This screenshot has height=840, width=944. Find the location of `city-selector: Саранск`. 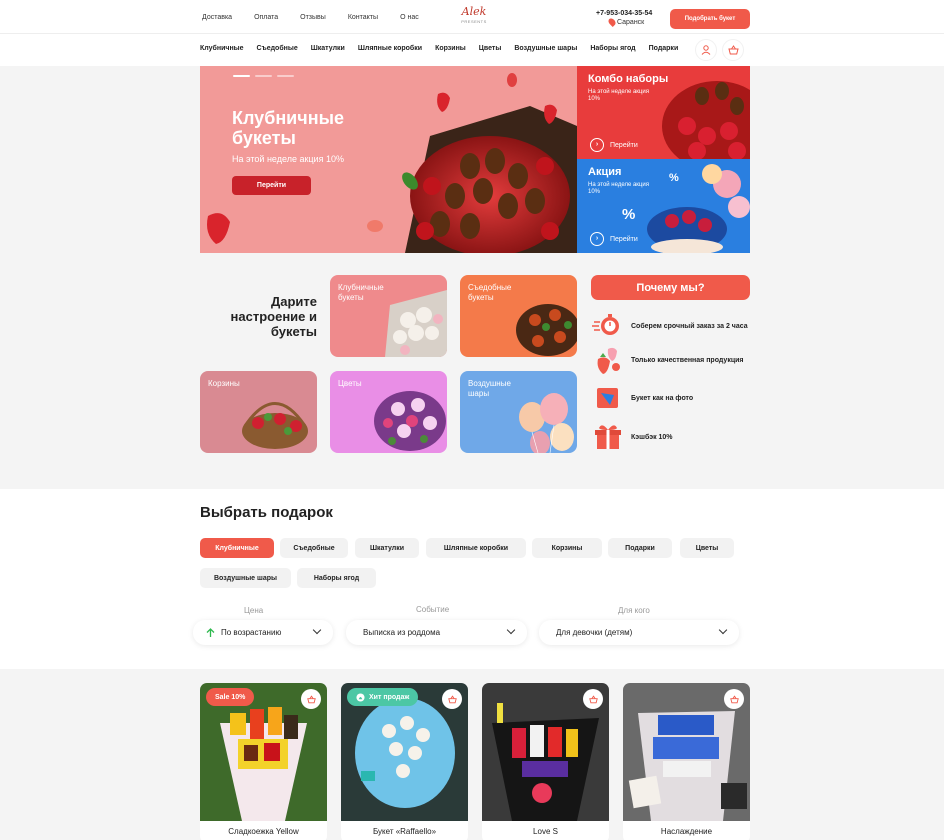

city-selector: Саранск is located at coordinates (630, 22).